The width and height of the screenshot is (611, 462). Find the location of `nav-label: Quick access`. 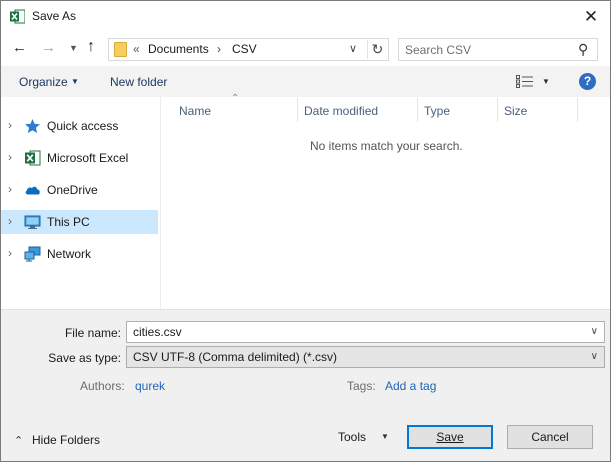

nav-label: Quick access is located at coordinates (83, 126).